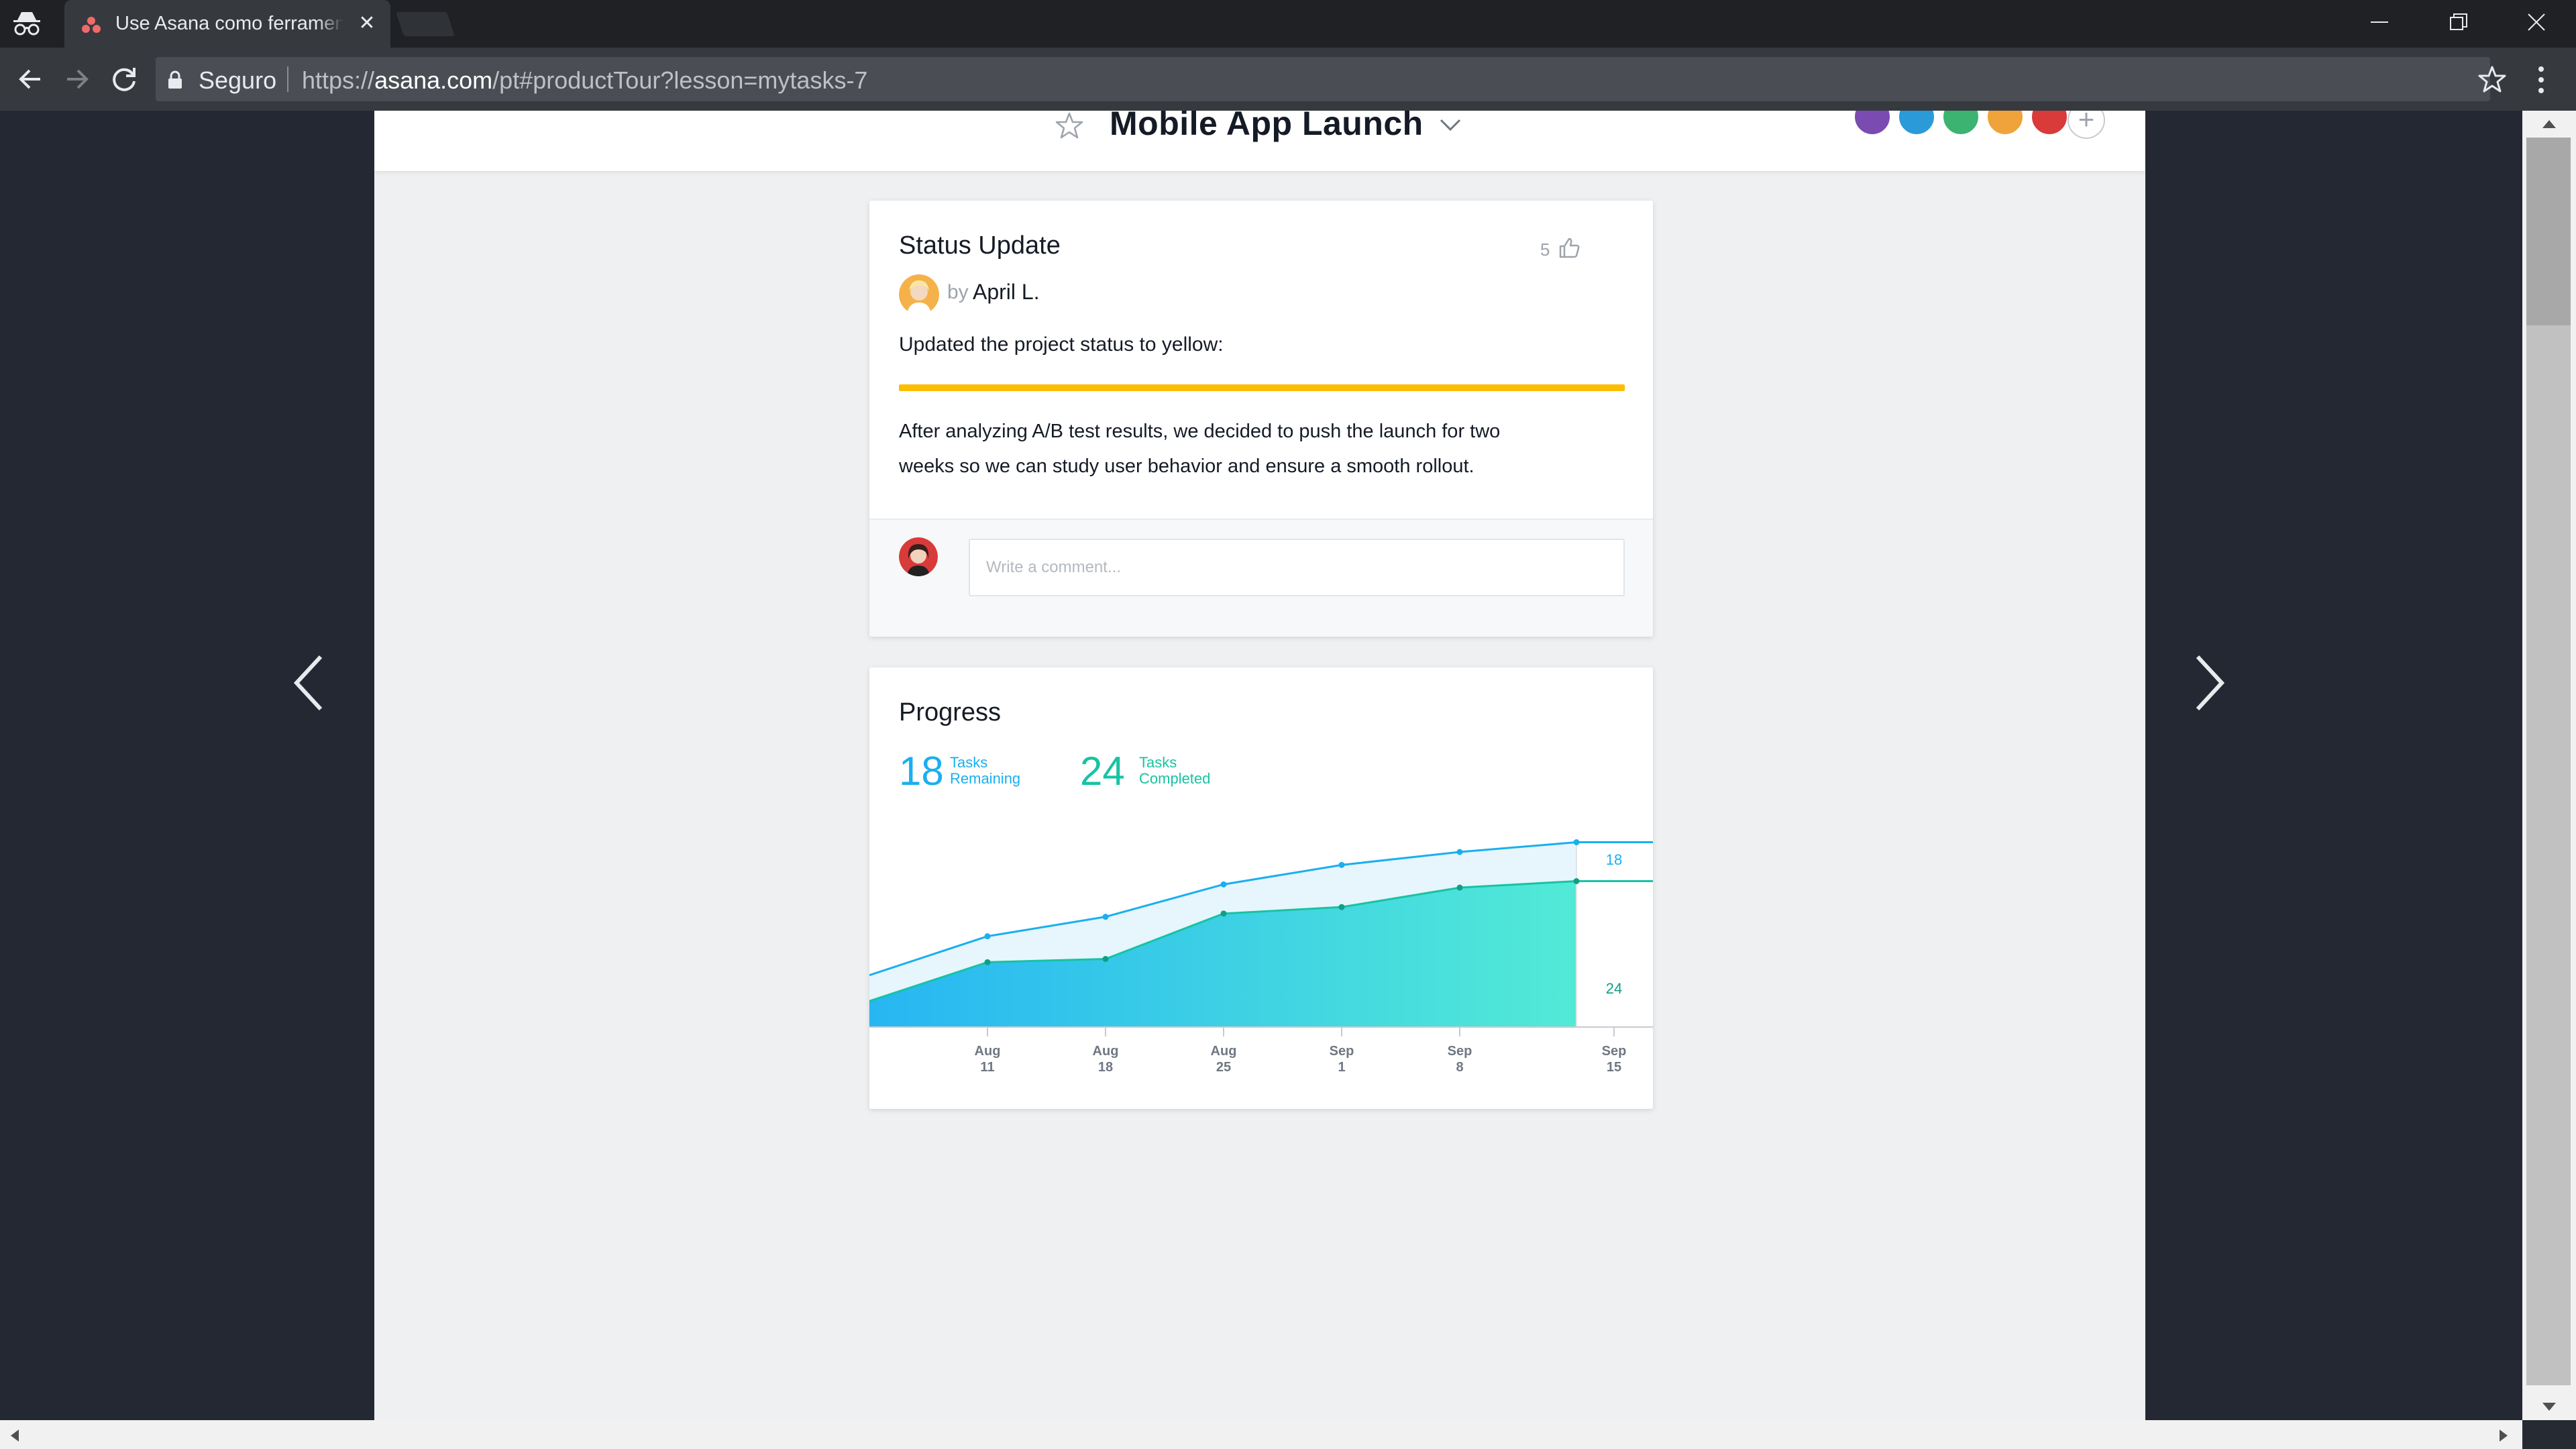  What do you see at coordinates (2549, 765) in the screenshot?
I see `vertical-scrollbar` at bounding box center [2549, 765].